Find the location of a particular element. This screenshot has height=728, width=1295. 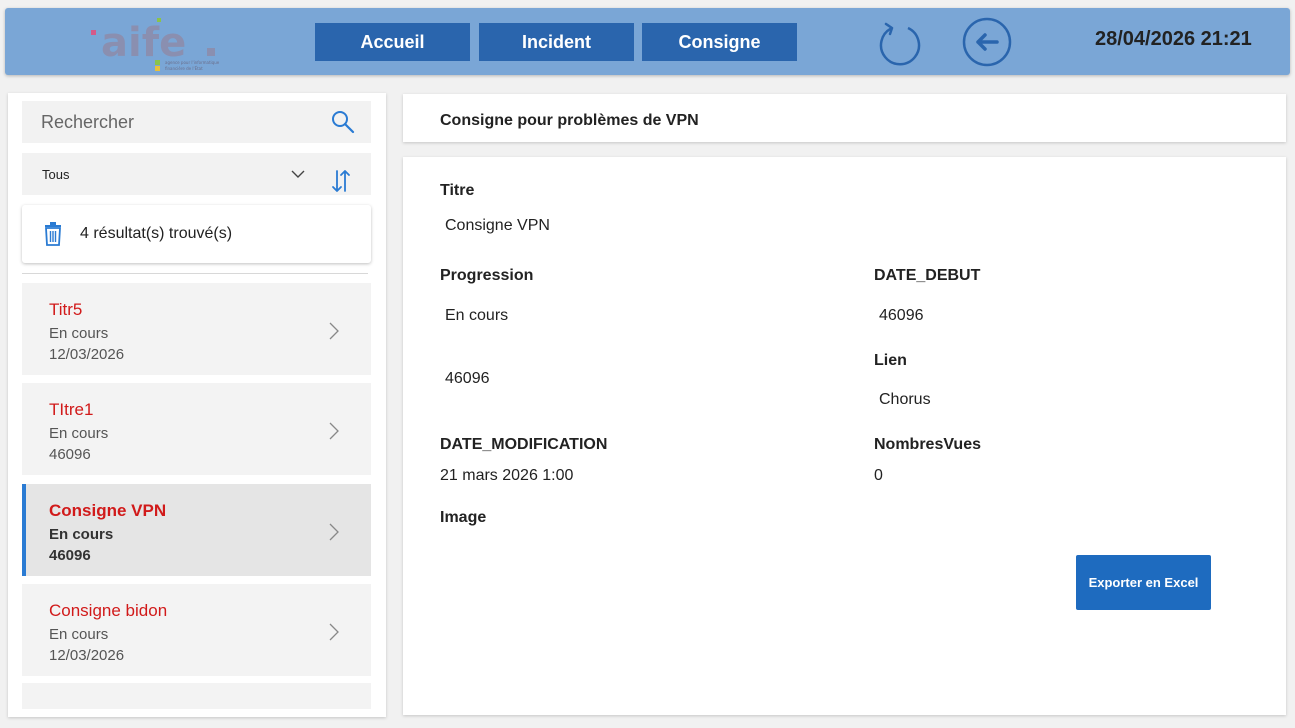

back-arrow-icon is located at coordinates (987, 42).